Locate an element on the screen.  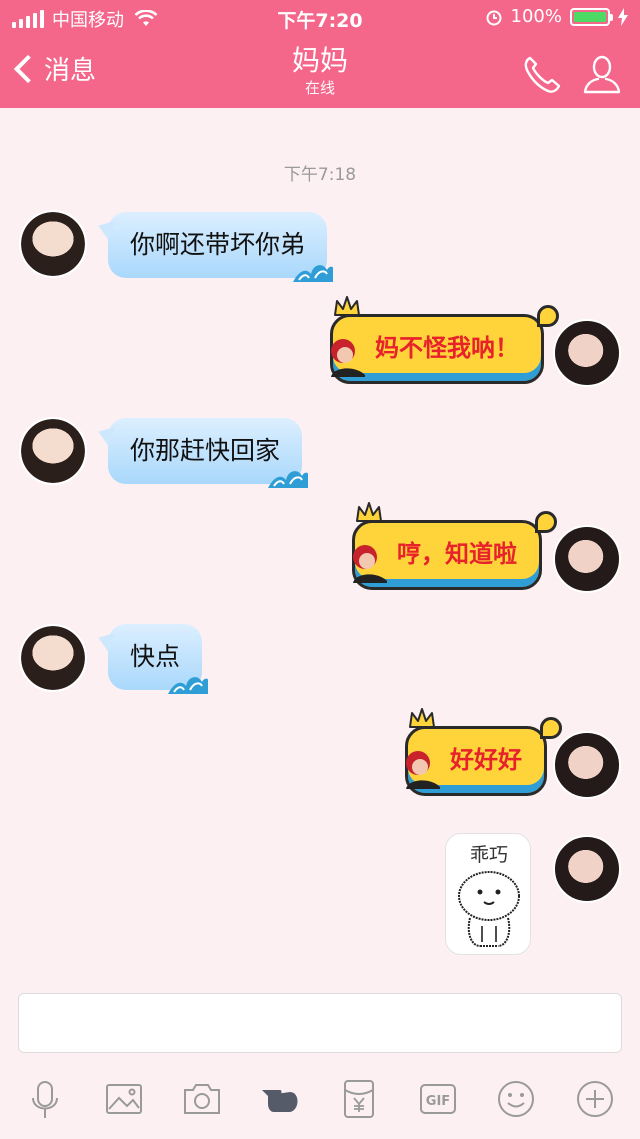
gif-icon: GIF is located at coordinates (438, 1099).